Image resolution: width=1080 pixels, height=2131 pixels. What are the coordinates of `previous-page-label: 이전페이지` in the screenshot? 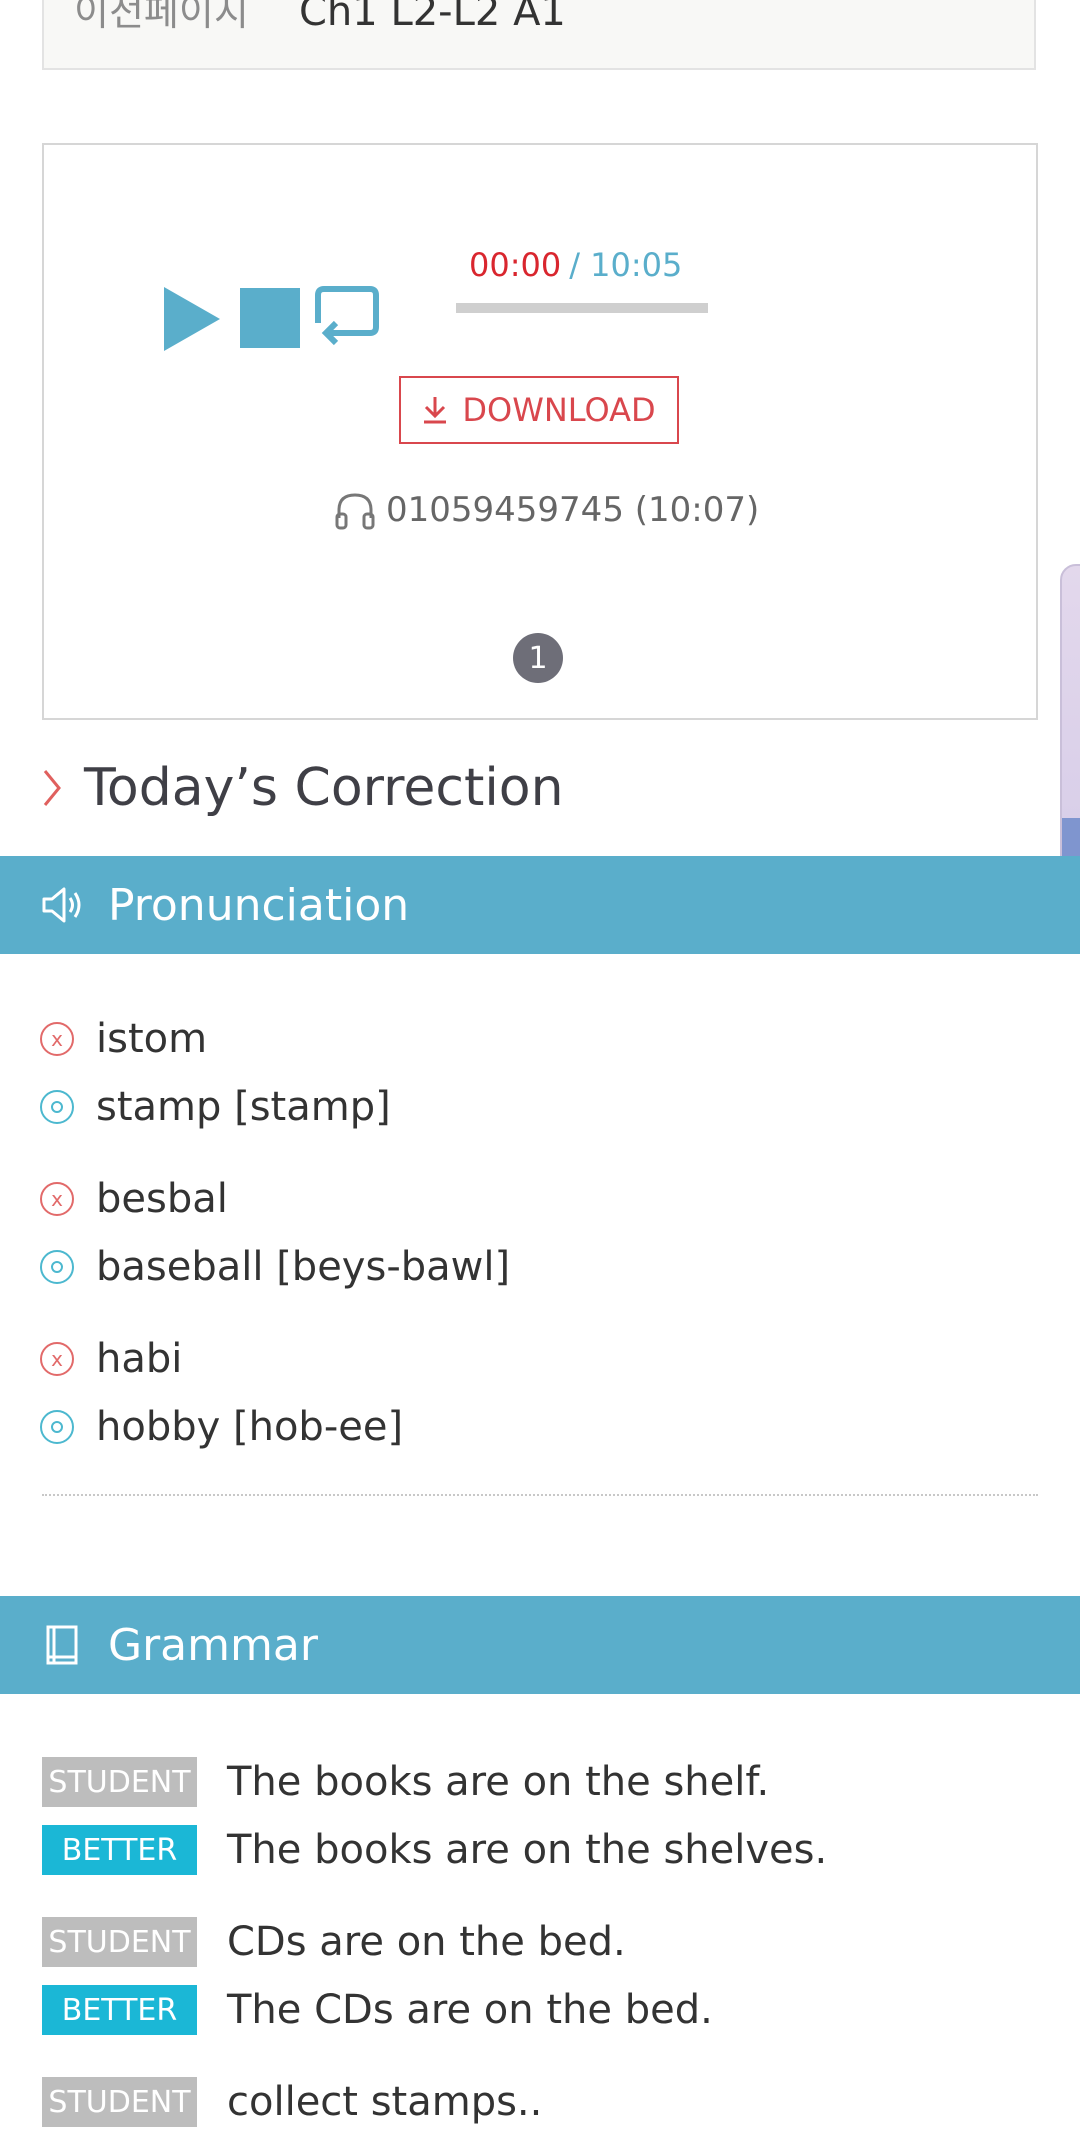 It's located at (161, 17).